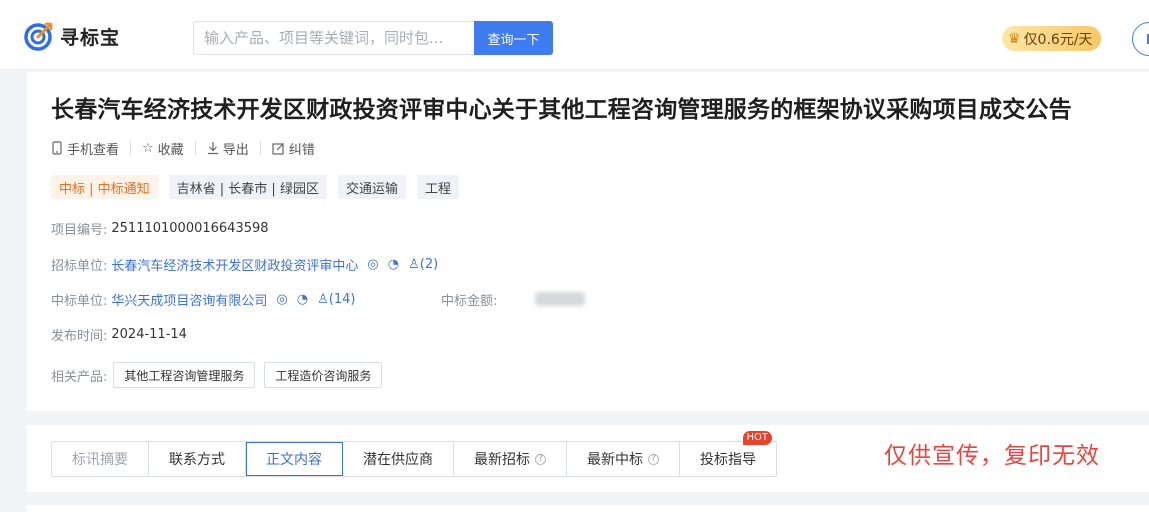  I want to click on logo-icon, so click(38, 36).